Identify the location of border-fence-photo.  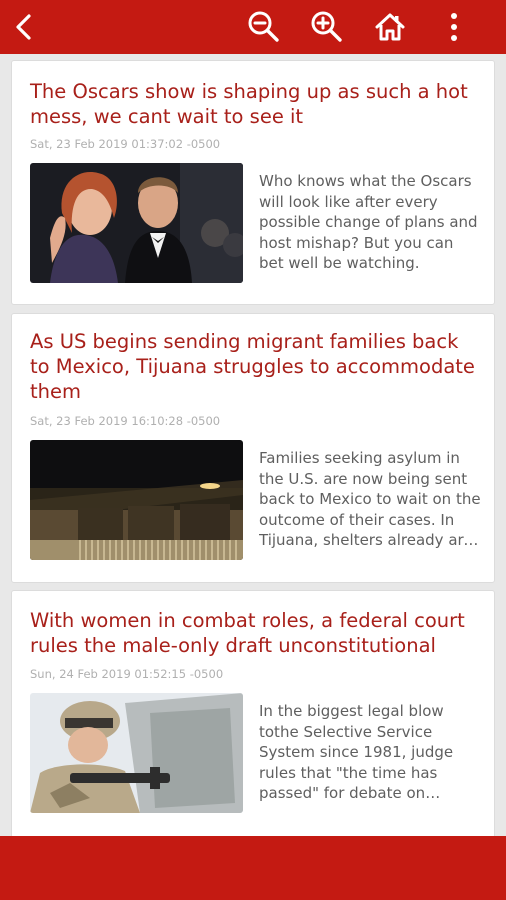
(136, 500).